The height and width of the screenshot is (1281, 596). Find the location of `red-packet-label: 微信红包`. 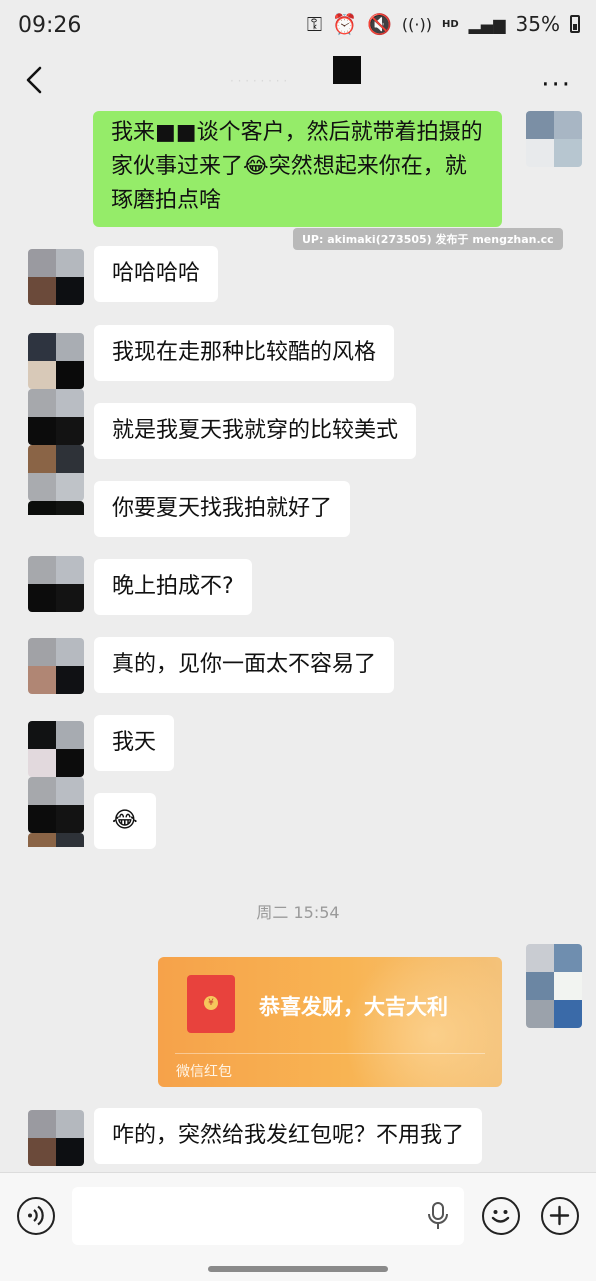

red-packet-label: 微信红包 is located at coordinates (204, 1072).